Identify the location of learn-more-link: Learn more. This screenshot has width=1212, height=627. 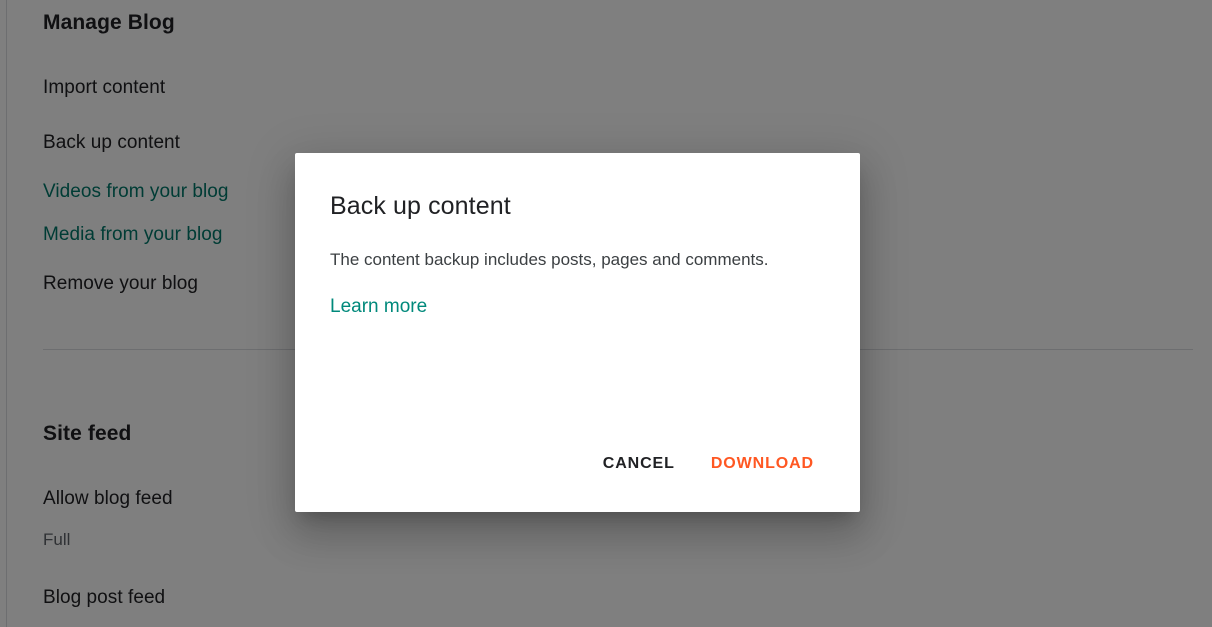
(595, 307).